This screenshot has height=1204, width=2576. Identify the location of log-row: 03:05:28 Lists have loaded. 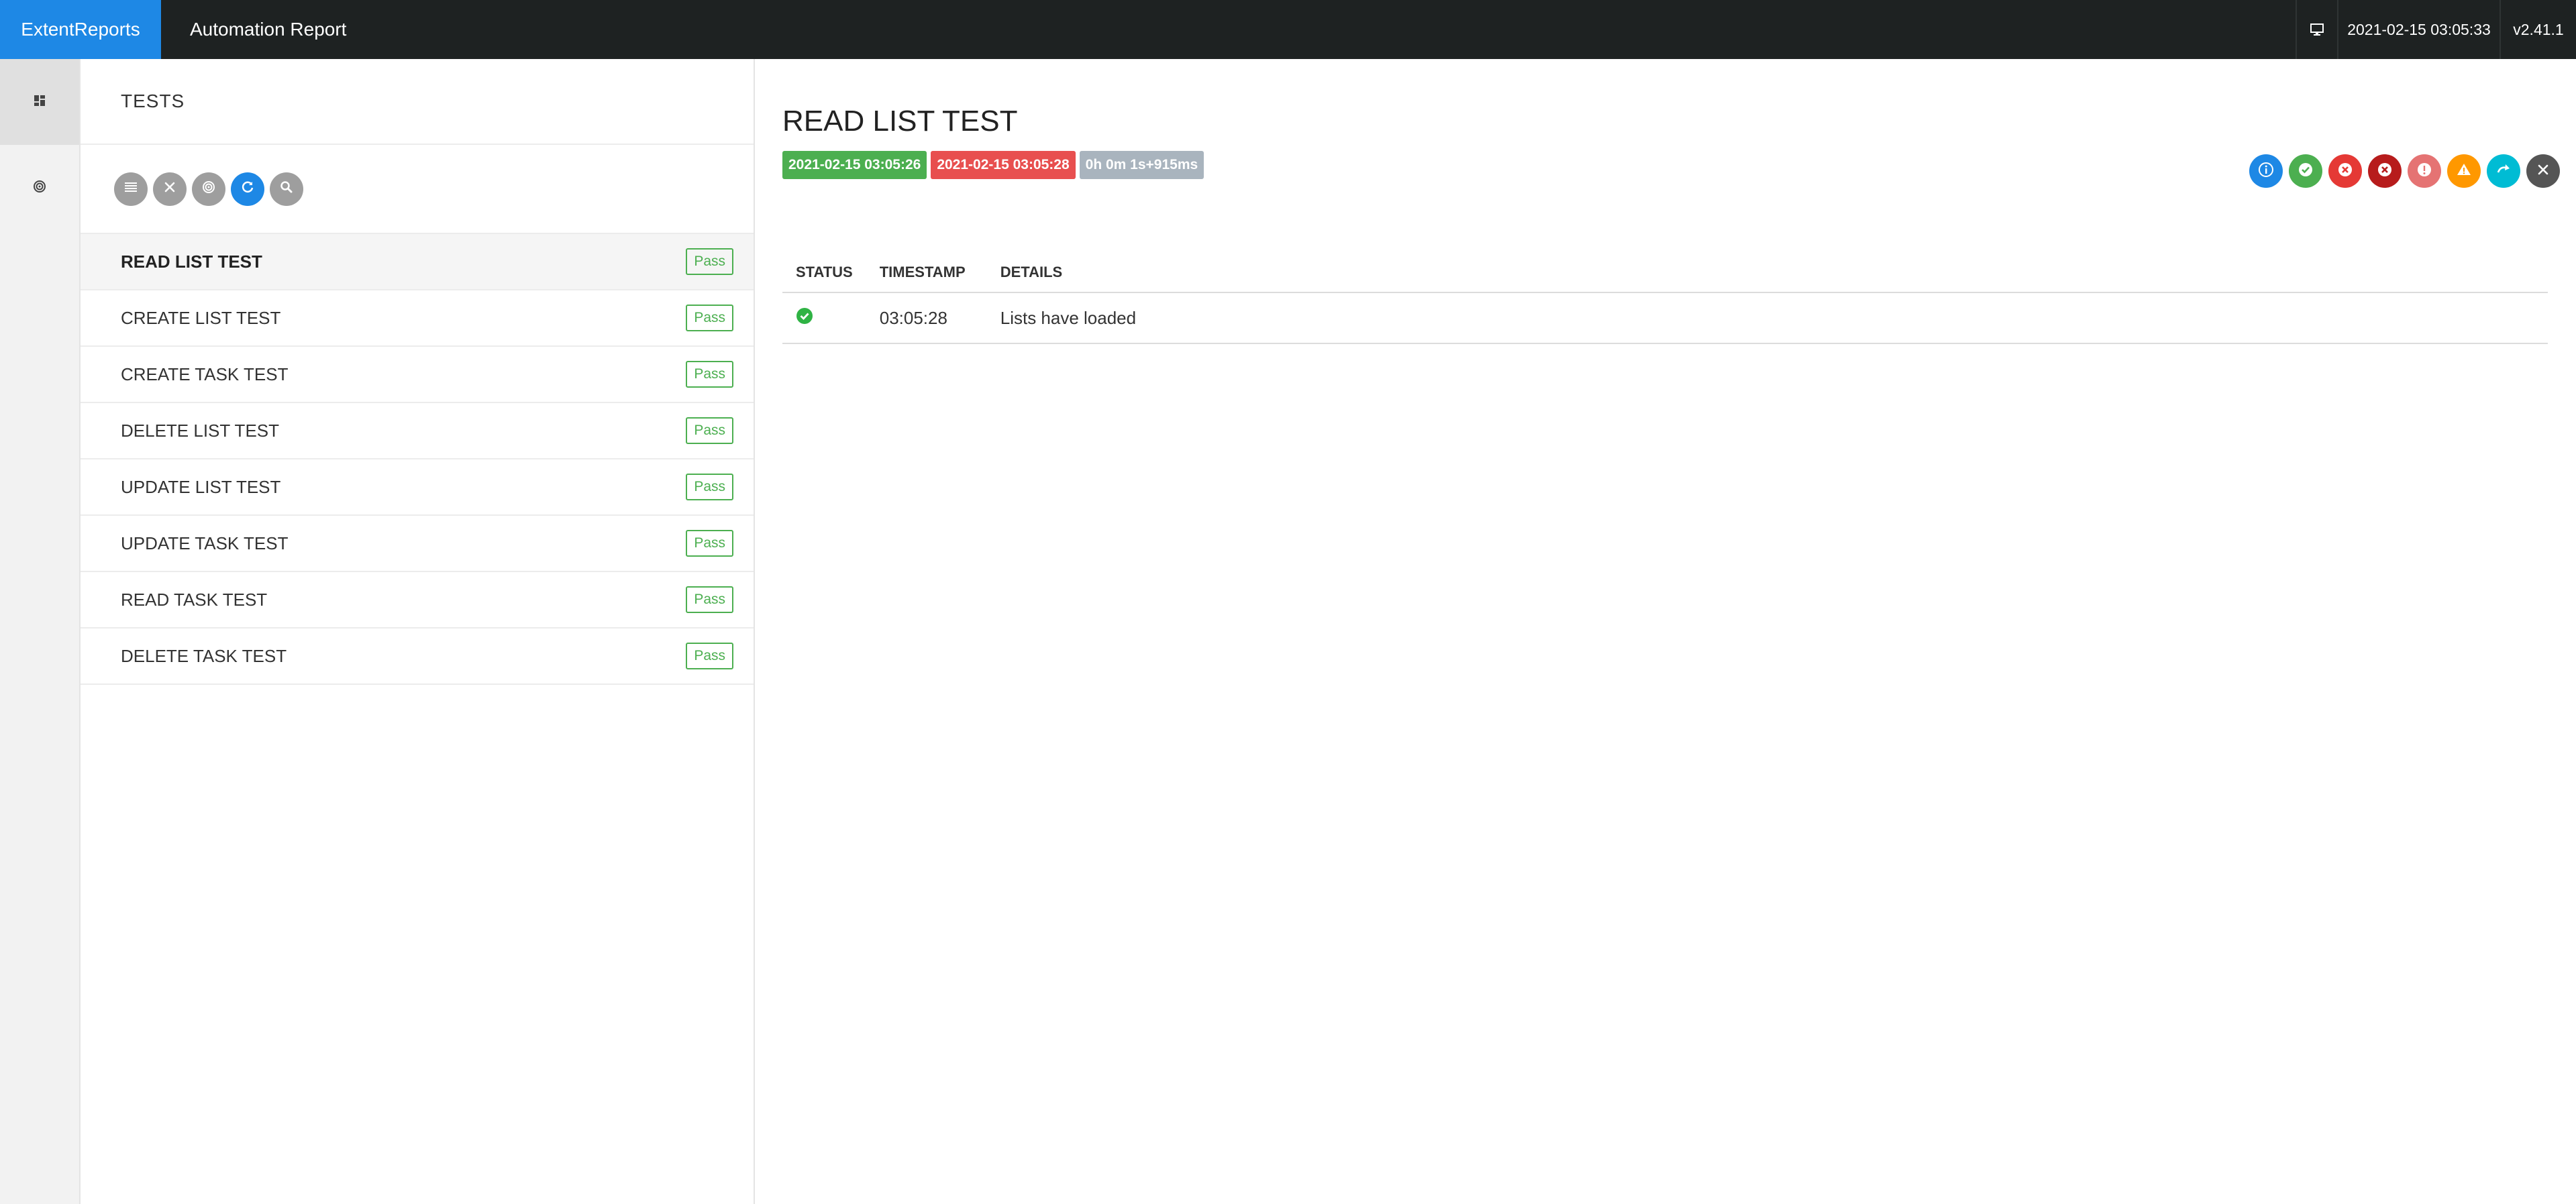
(1665, 318).